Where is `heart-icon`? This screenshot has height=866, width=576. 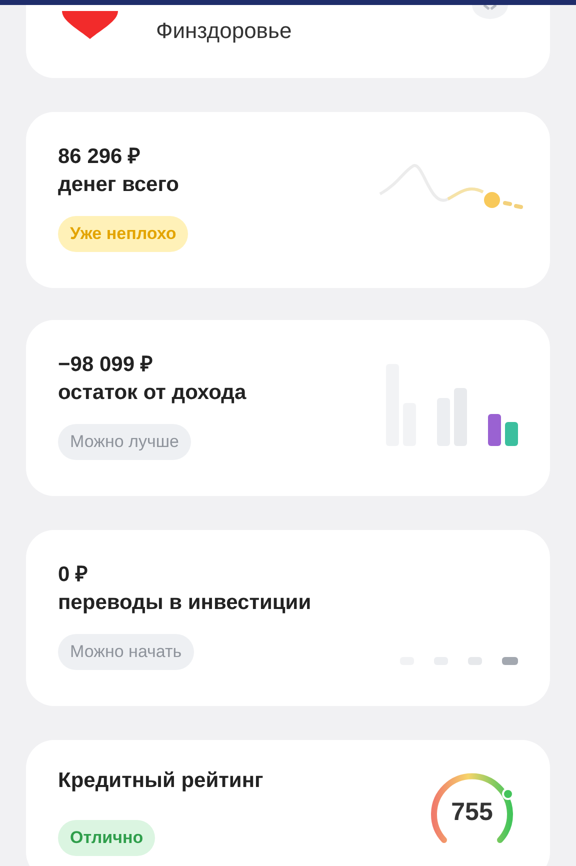 heart-icon is located at coordinates (90, 25).